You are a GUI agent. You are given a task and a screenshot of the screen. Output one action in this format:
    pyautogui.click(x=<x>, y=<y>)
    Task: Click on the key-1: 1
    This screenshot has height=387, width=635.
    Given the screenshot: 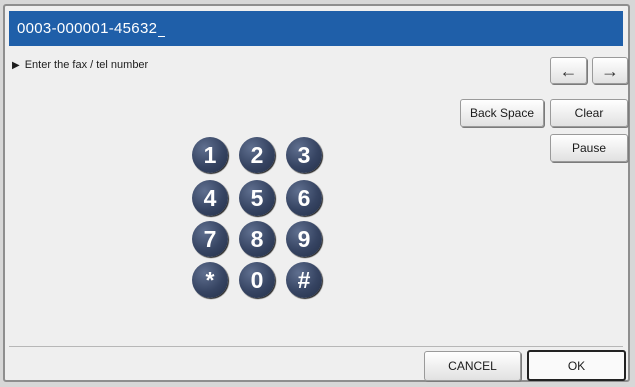 What is the action you would take?
    pyautogui.click(x=210, y=155)
    